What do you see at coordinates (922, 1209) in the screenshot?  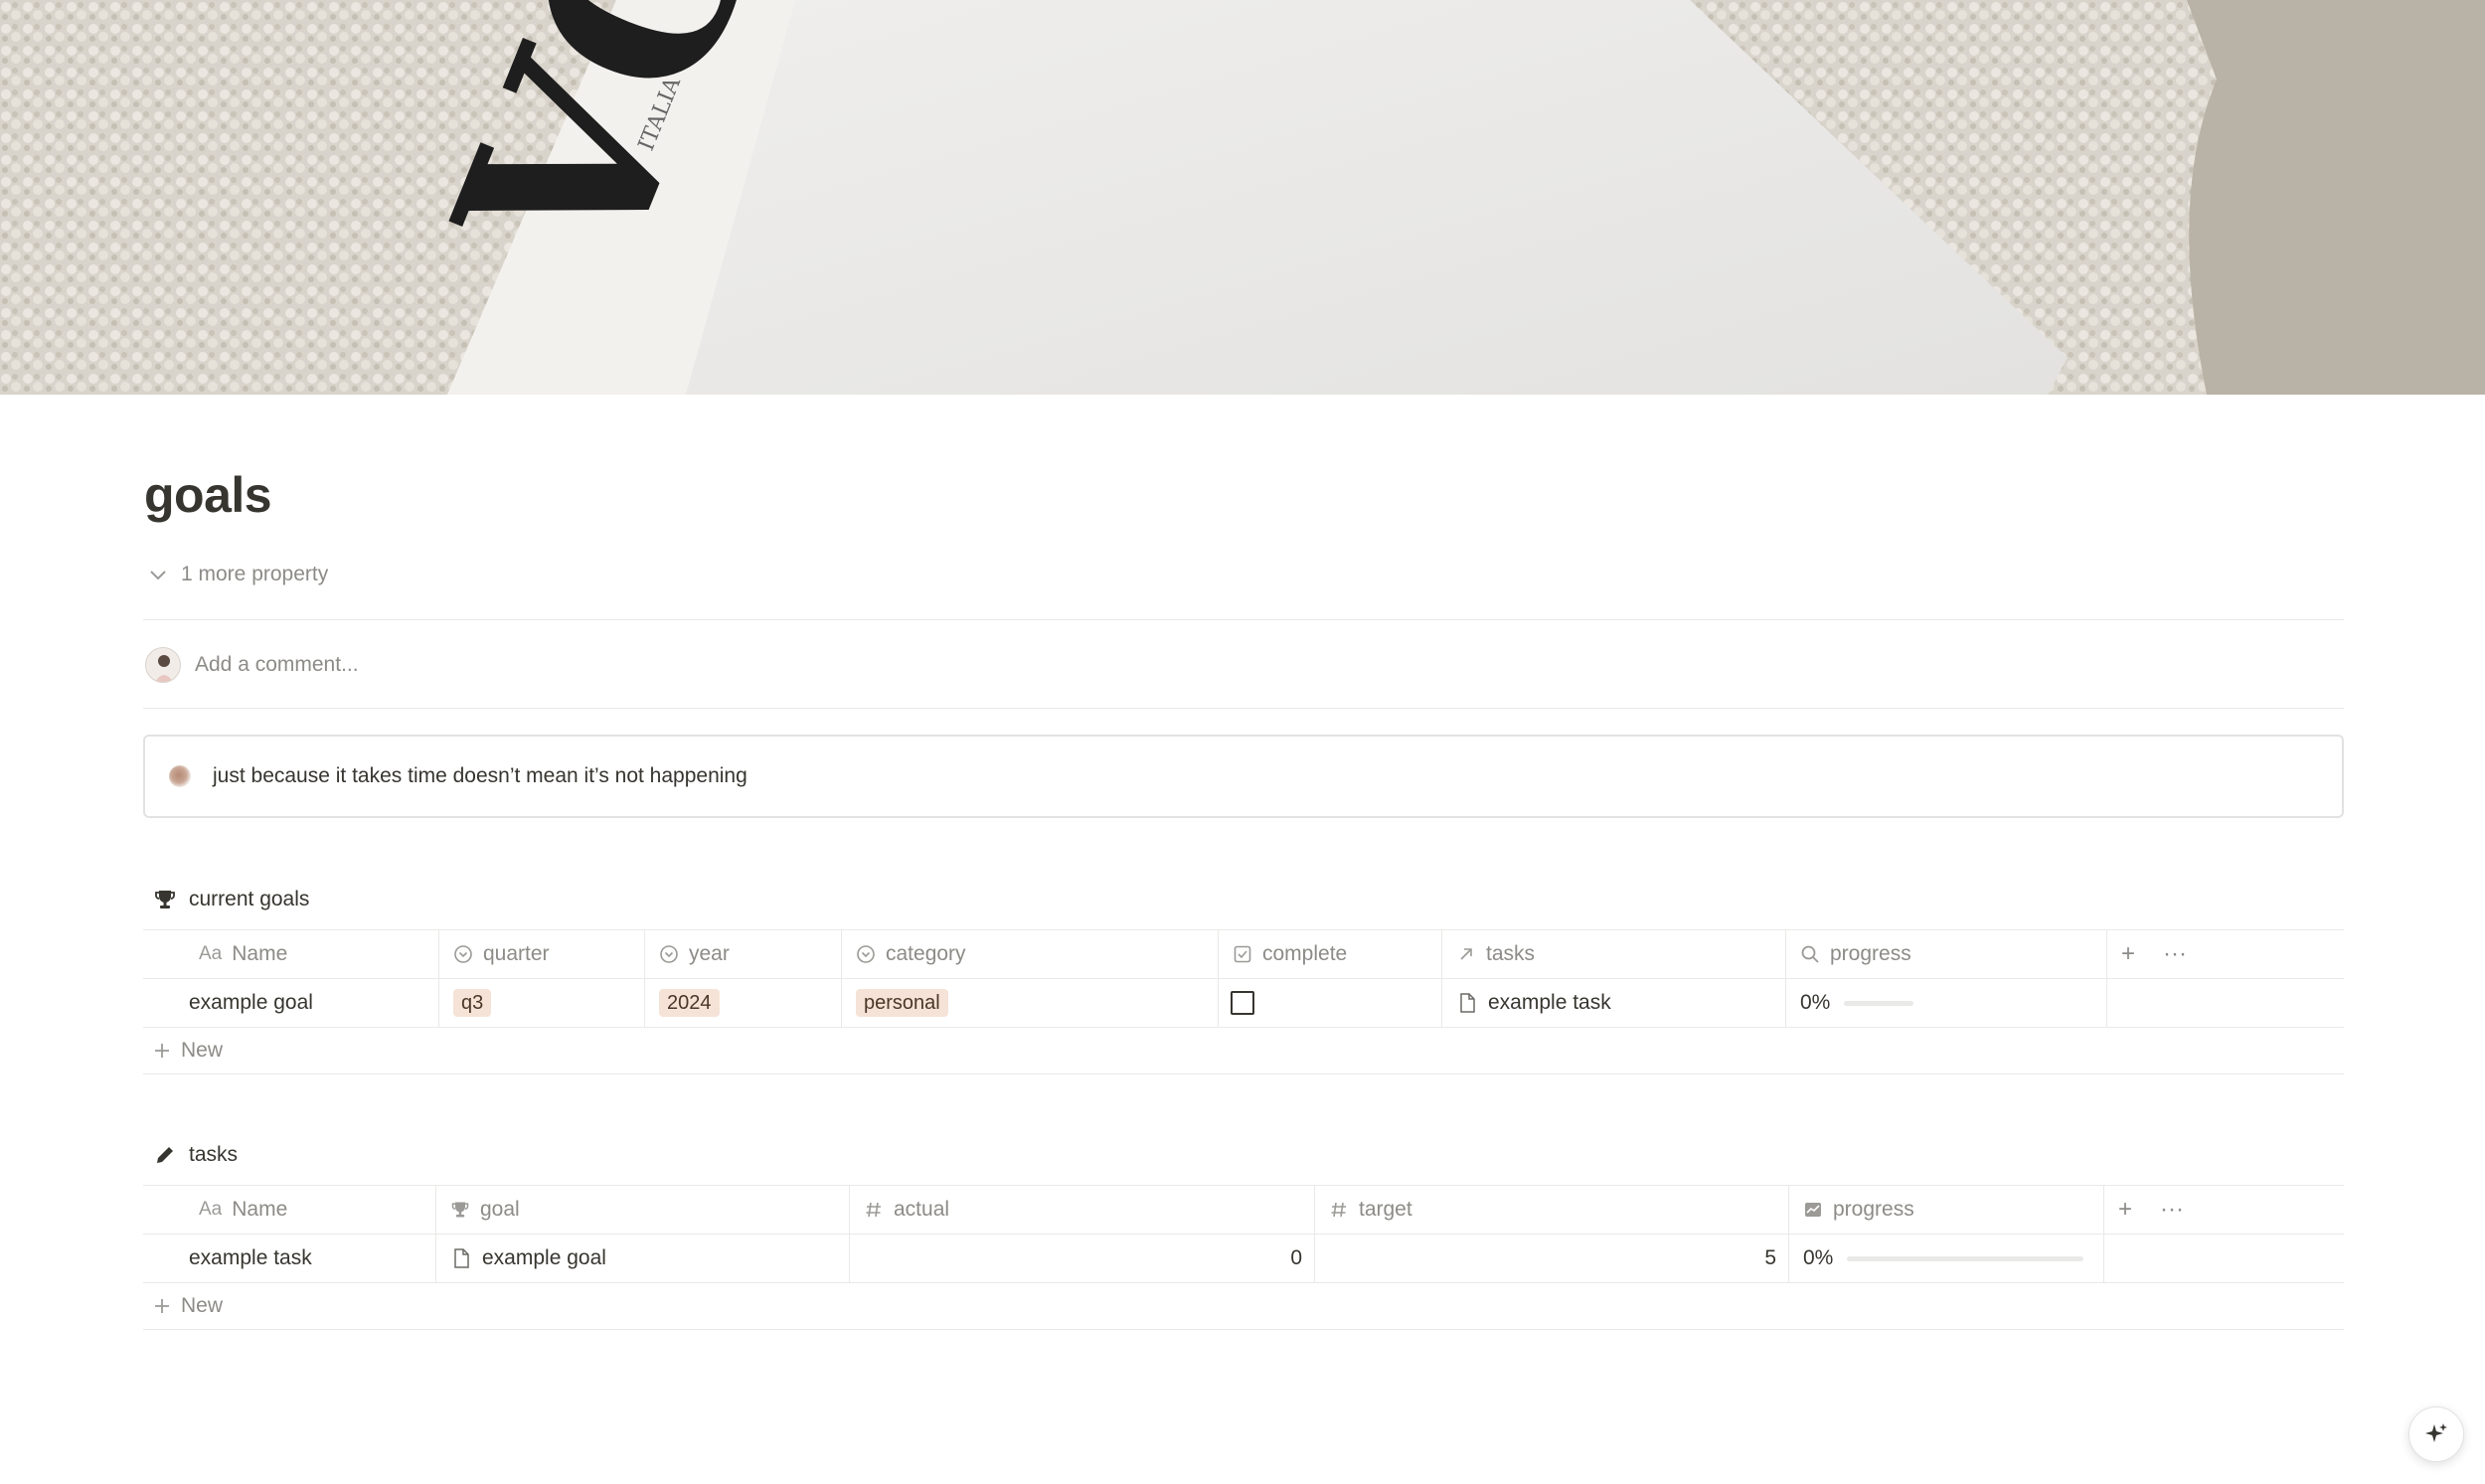 I see `column-header-label: actual` at bounding box center [922, 1209].